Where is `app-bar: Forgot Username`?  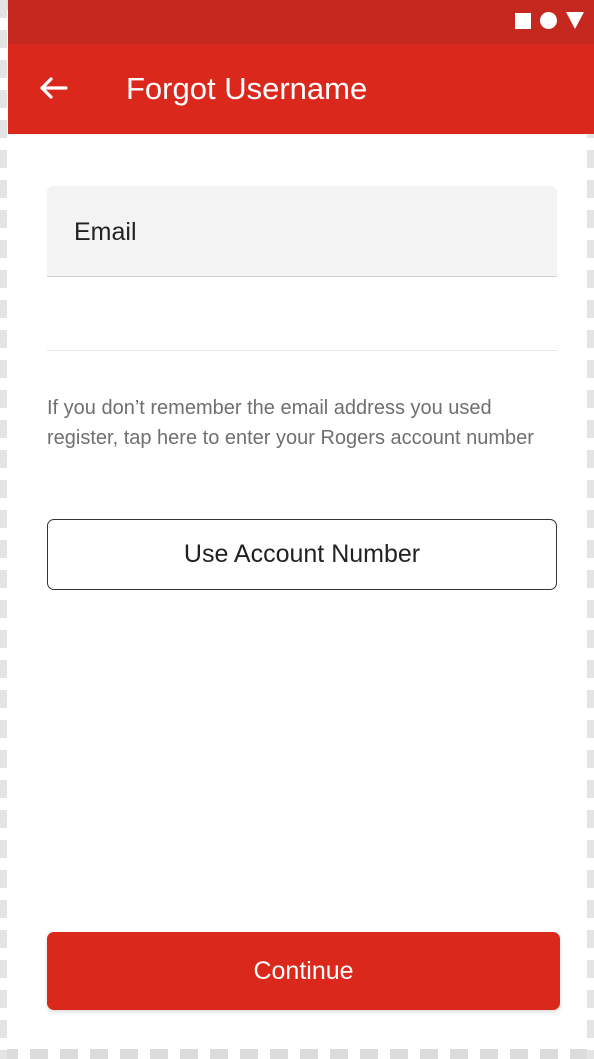
app-bar: Forgot Username is located at coordinates (301, 89).